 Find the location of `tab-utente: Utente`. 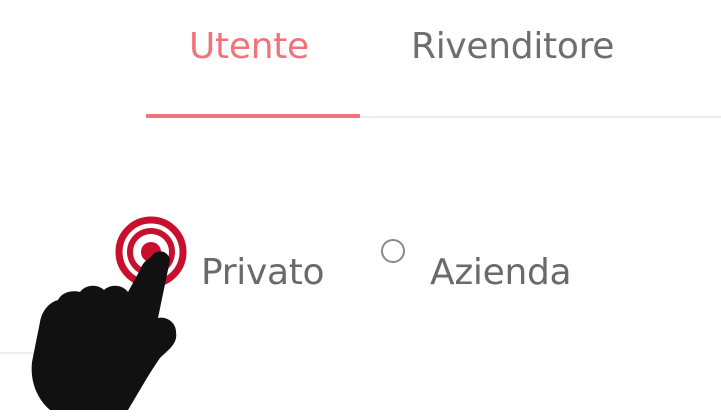

tab-utente: Utente is located at coordinates (249, 46).